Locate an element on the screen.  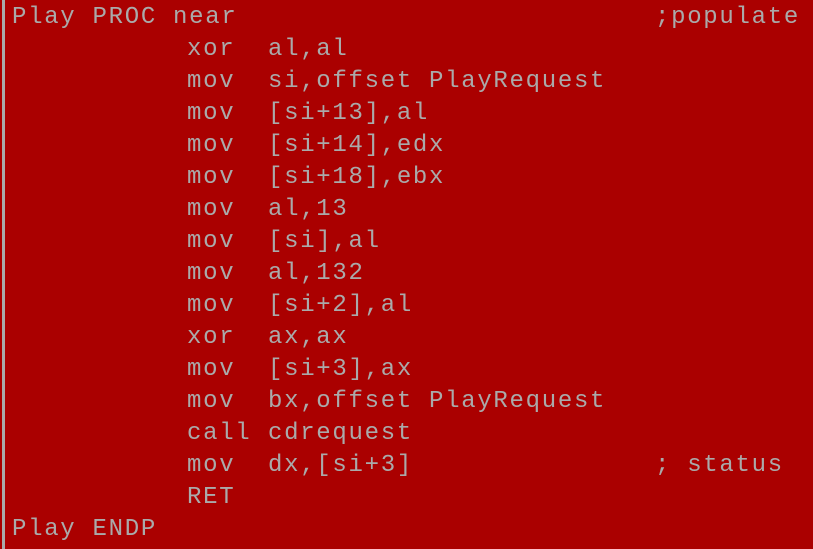
code-line: mov al,132 is located at coordinates (406, 274).